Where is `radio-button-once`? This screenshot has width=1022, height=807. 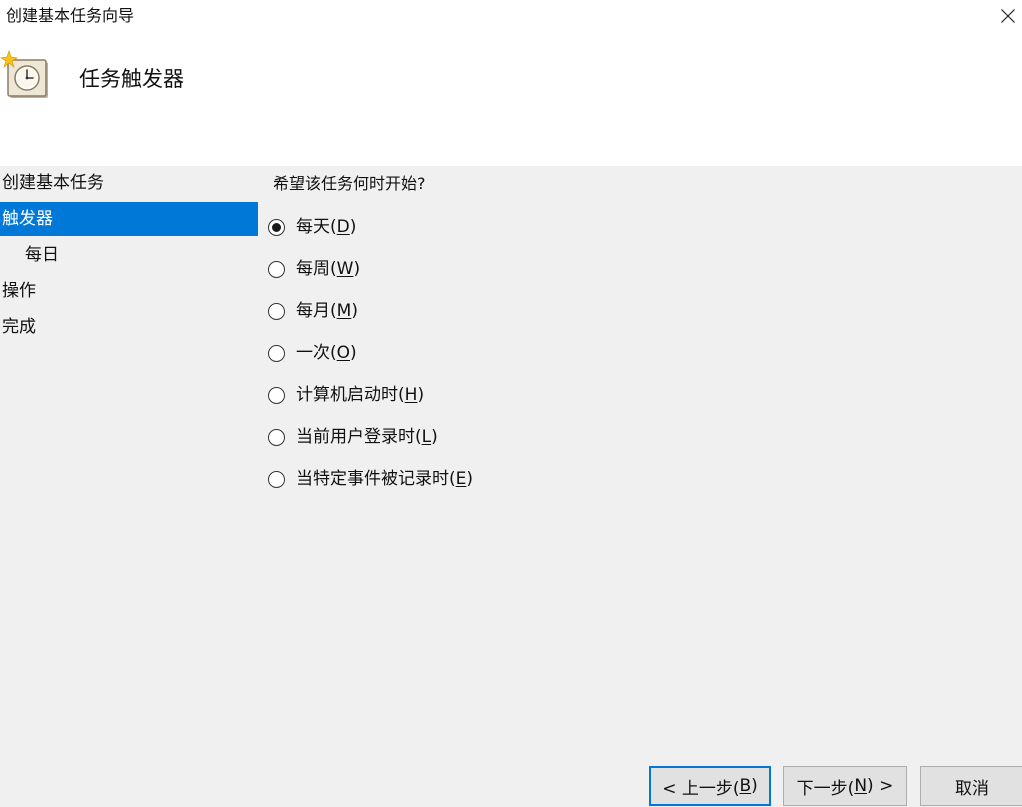
radio-button-once is located at coordinates (276, 353).